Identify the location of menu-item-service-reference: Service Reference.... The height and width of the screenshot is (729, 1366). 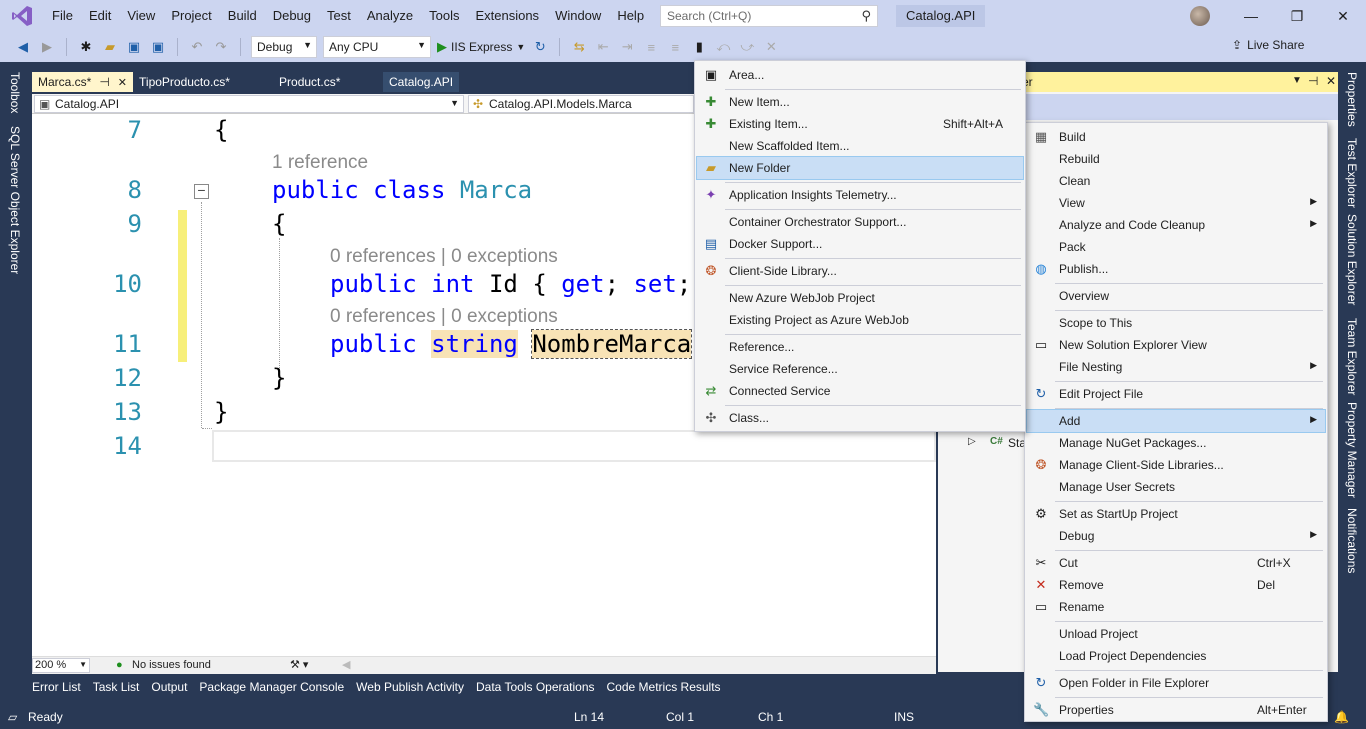
(860, 369).